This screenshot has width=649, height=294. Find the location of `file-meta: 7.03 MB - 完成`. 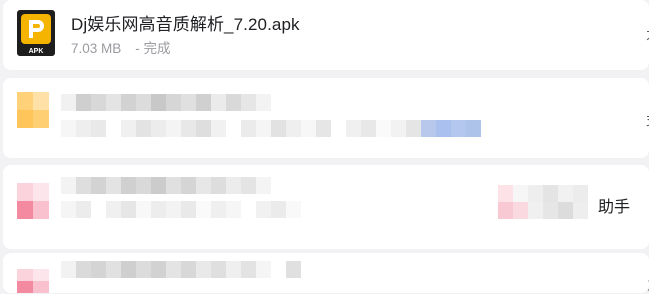

file-meta: 7.03 MB - 完成 is located at coordinates (121, 47).